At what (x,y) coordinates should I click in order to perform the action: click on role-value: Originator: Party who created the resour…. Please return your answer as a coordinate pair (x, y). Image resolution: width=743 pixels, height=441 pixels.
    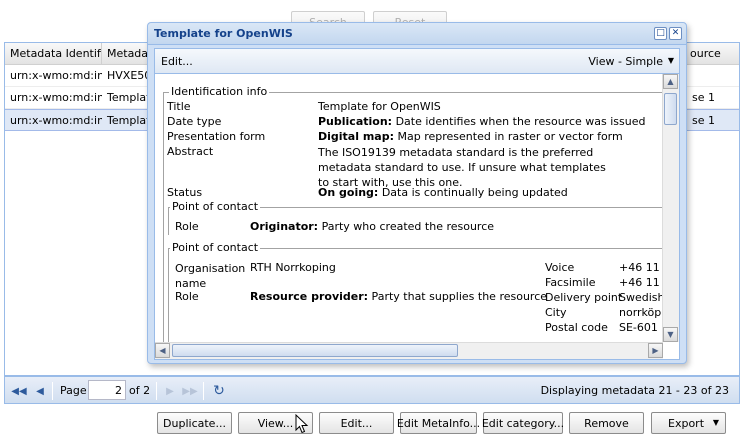
    Looking at the image, I should click on (372, 226).